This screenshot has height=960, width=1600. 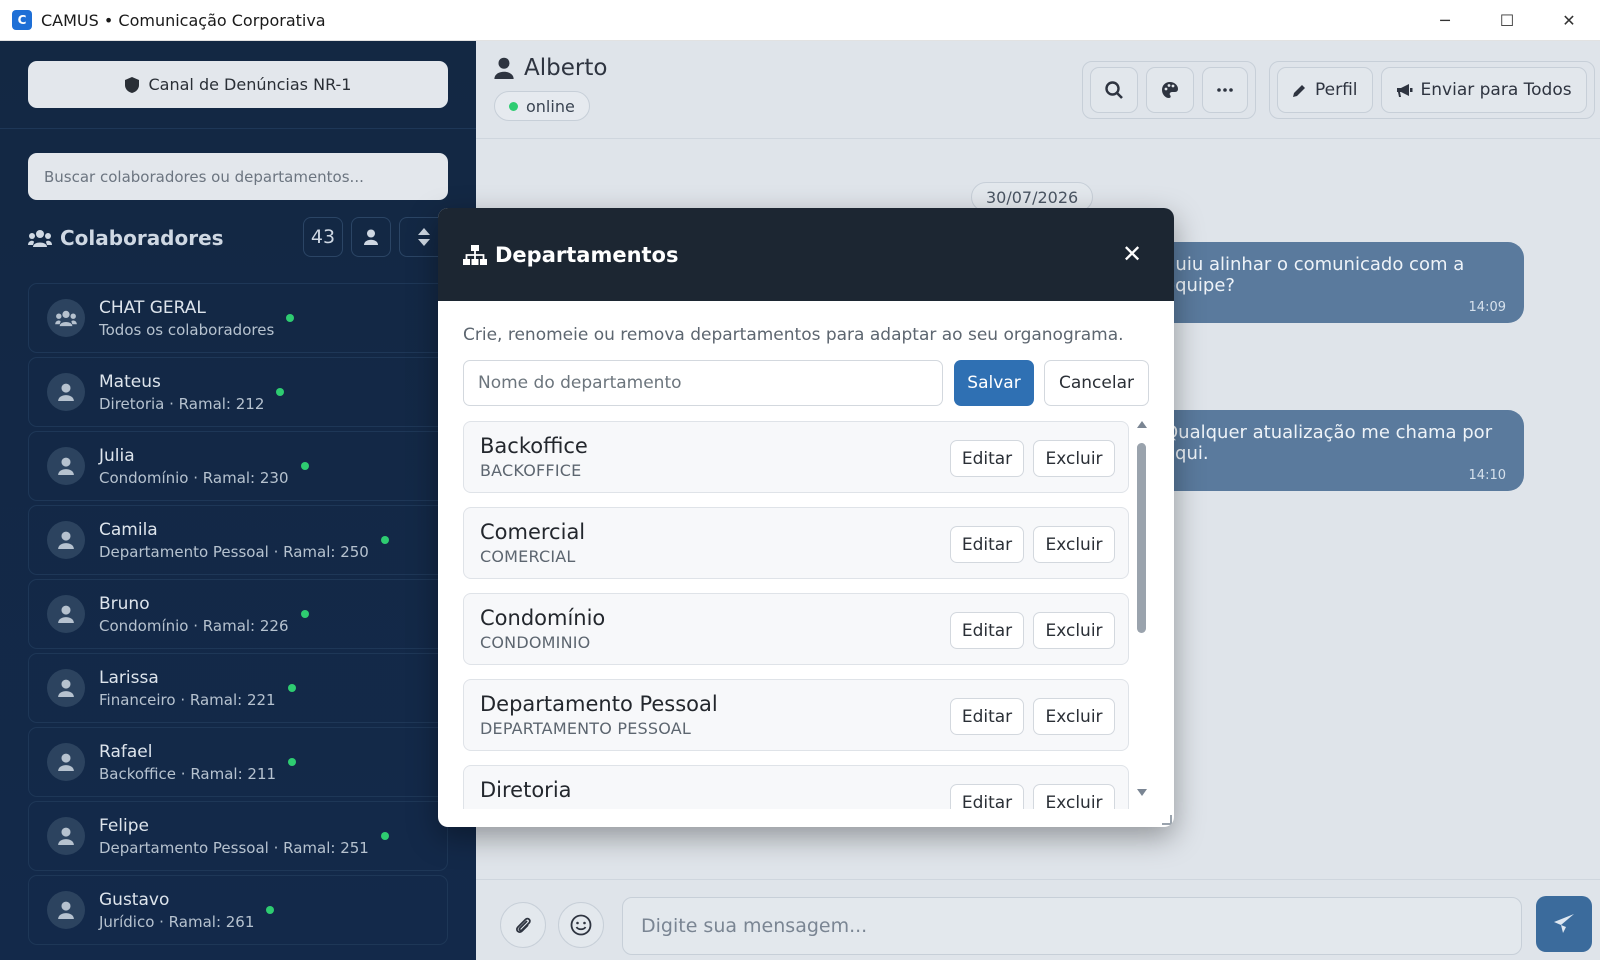 What do you see at coordinates (796, 543) in the screenshot?
I see `department-item: Comercial COMERCIAL Editar Excluir` at bounding box center [796, 543].